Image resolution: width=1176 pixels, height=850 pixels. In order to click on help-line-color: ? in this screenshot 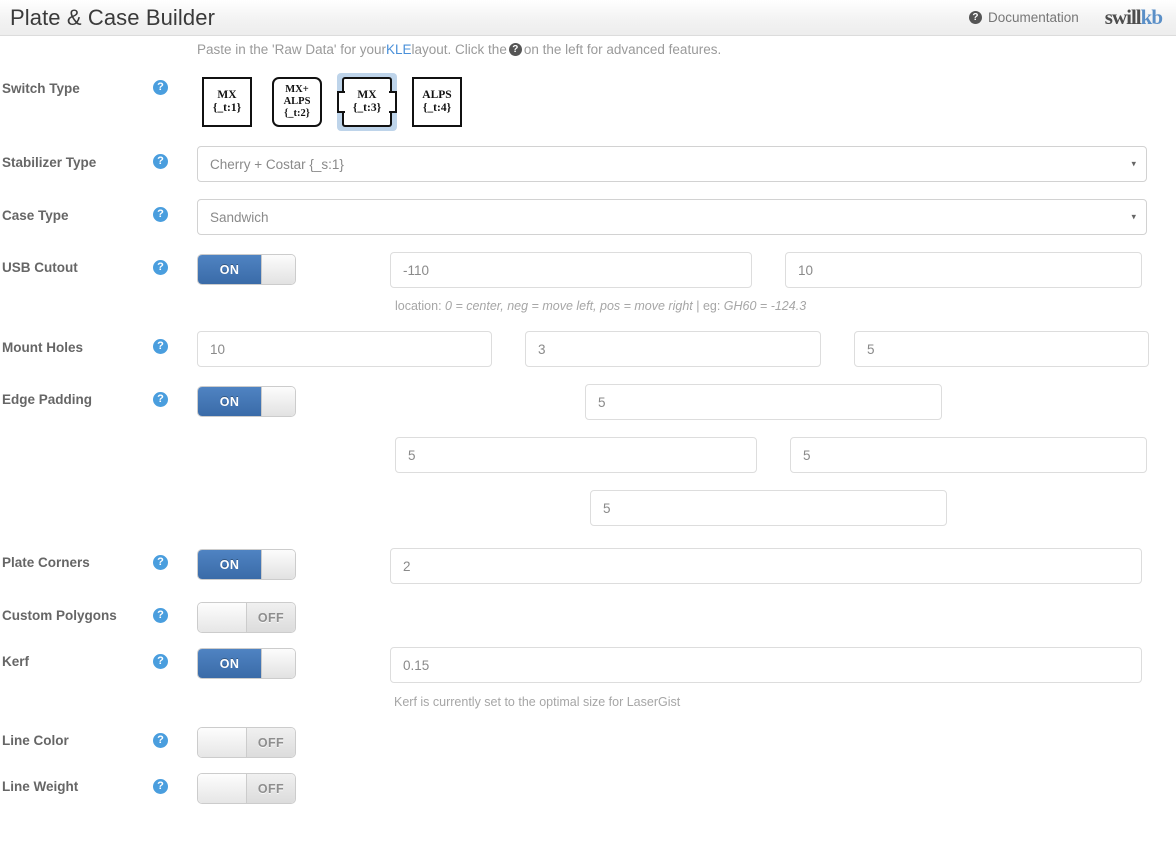, I will do `click(172, 737)`.